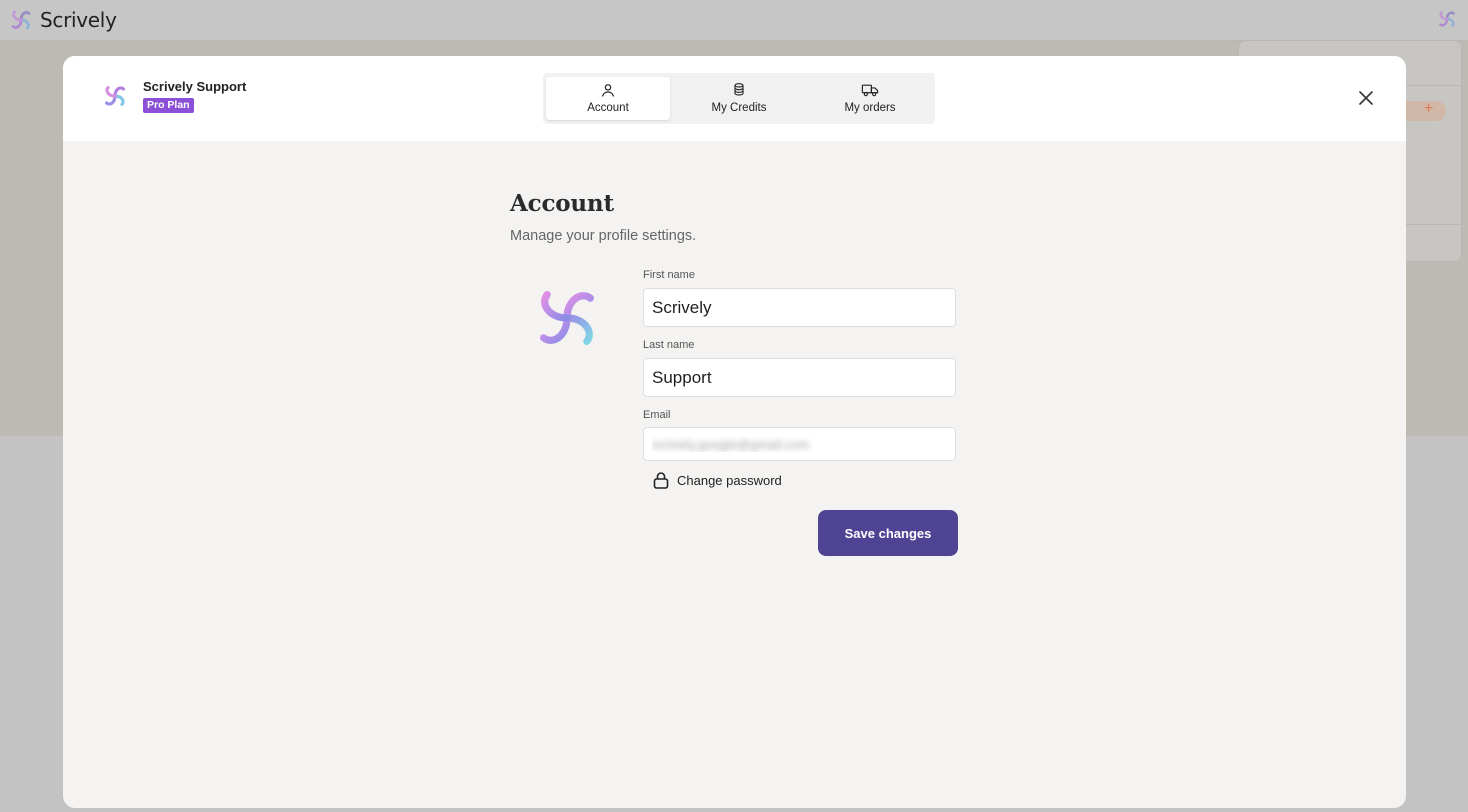 The width and height of the screenshot is (1468, 812). What do you see at coordinates (608, 98) in the screenshot?
I see `tab-account: Account` at bounding box center [608, 98].